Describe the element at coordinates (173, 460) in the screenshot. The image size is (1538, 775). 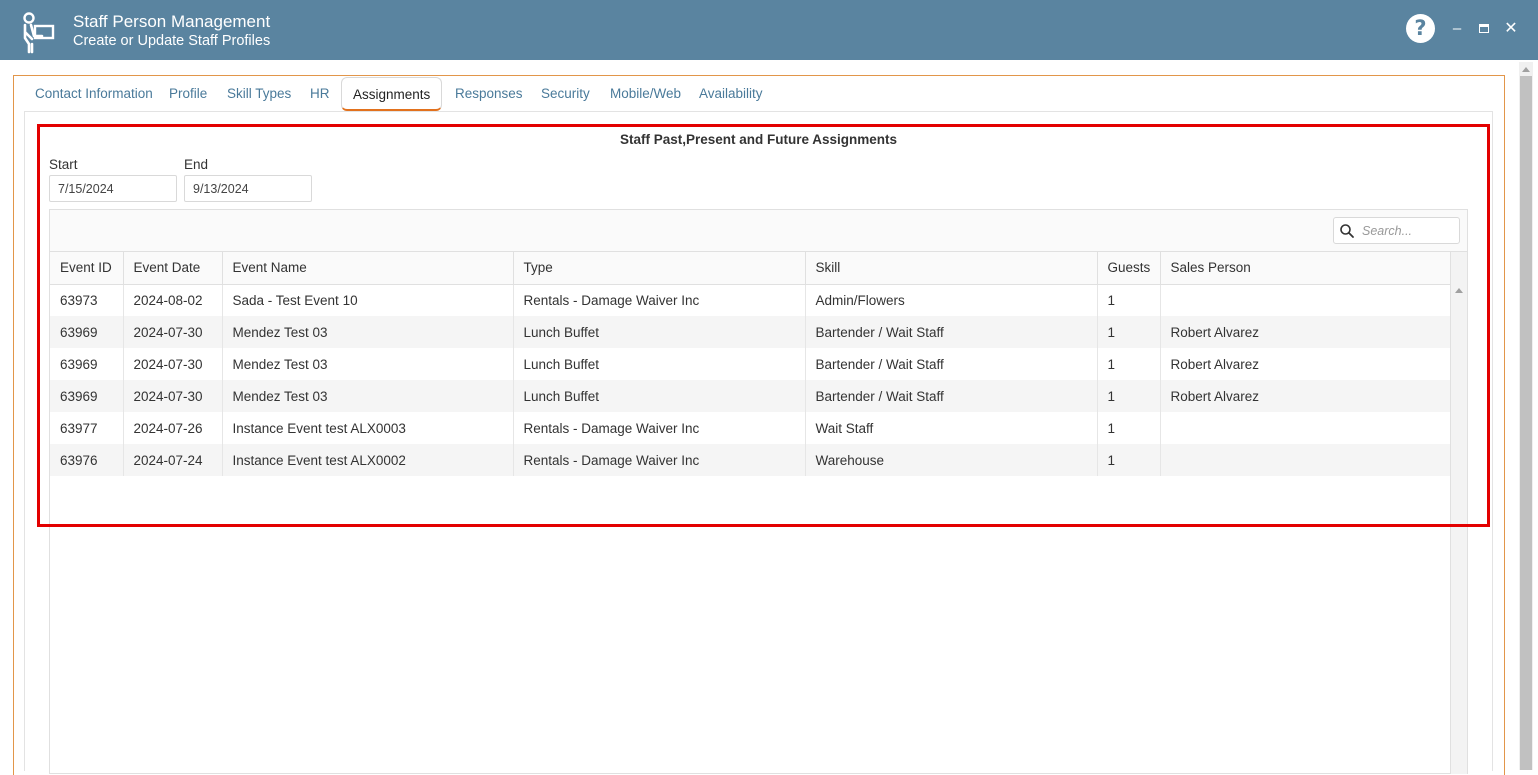
I see `cell-event-date: 2024-07-24` at that location.